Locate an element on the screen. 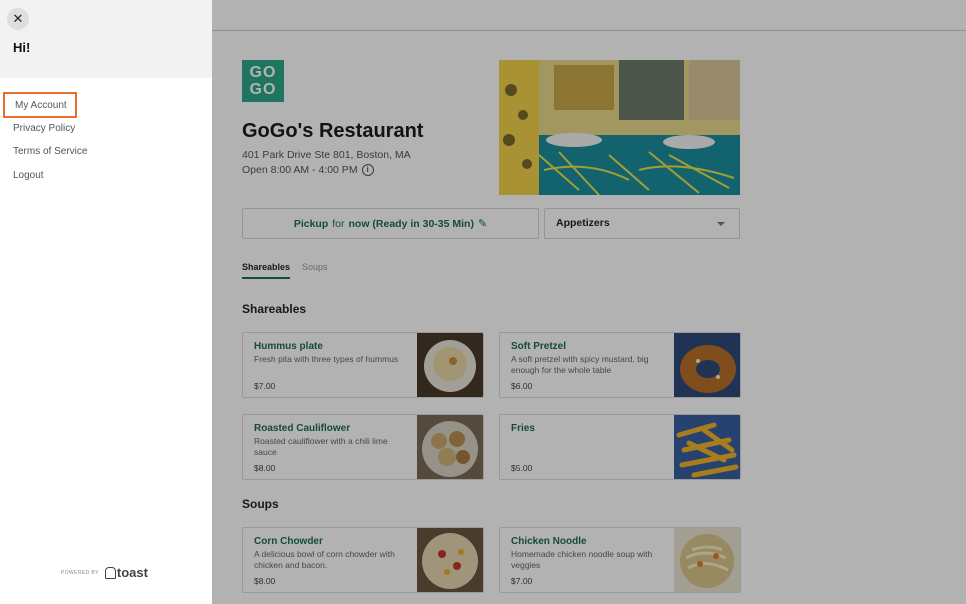 Image resolution: width=966 pixels, height=604 pixels. drawer-header: ✕ Hi! is located at coordinates (106, 39).